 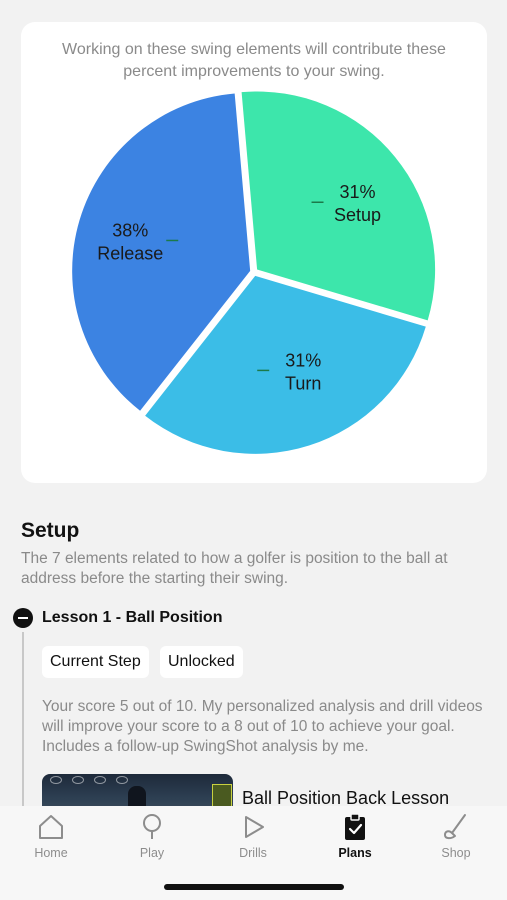 I want to click on pie-category-label: Release, so click(x=130, y=253).